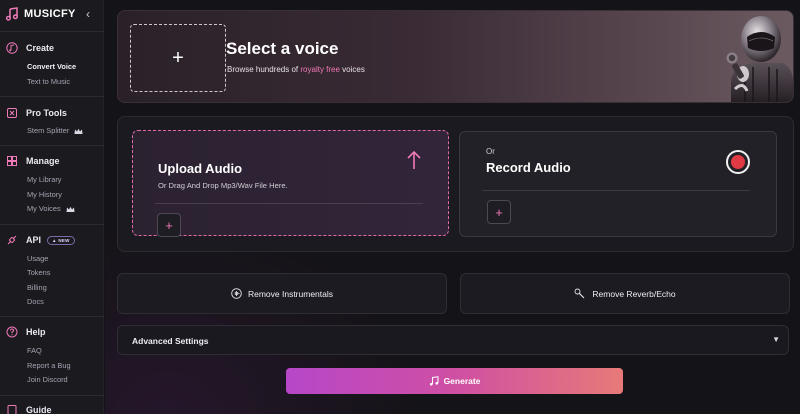  Describe the element at coordinates (12, 161) in the screenshot. I see `library-icon` at that location.